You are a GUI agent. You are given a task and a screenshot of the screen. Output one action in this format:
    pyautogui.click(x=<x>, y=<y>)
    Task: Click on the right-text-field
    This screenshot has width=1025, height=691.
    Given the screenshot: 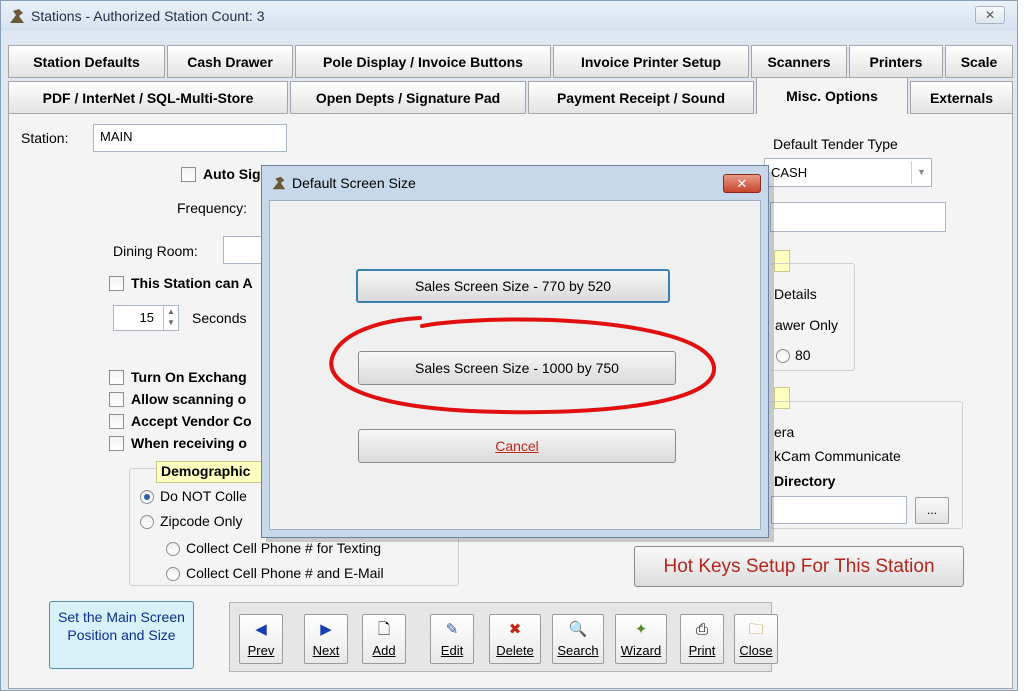 What is the action you would take?
    pyautogui.click(x=858, y=217)
    